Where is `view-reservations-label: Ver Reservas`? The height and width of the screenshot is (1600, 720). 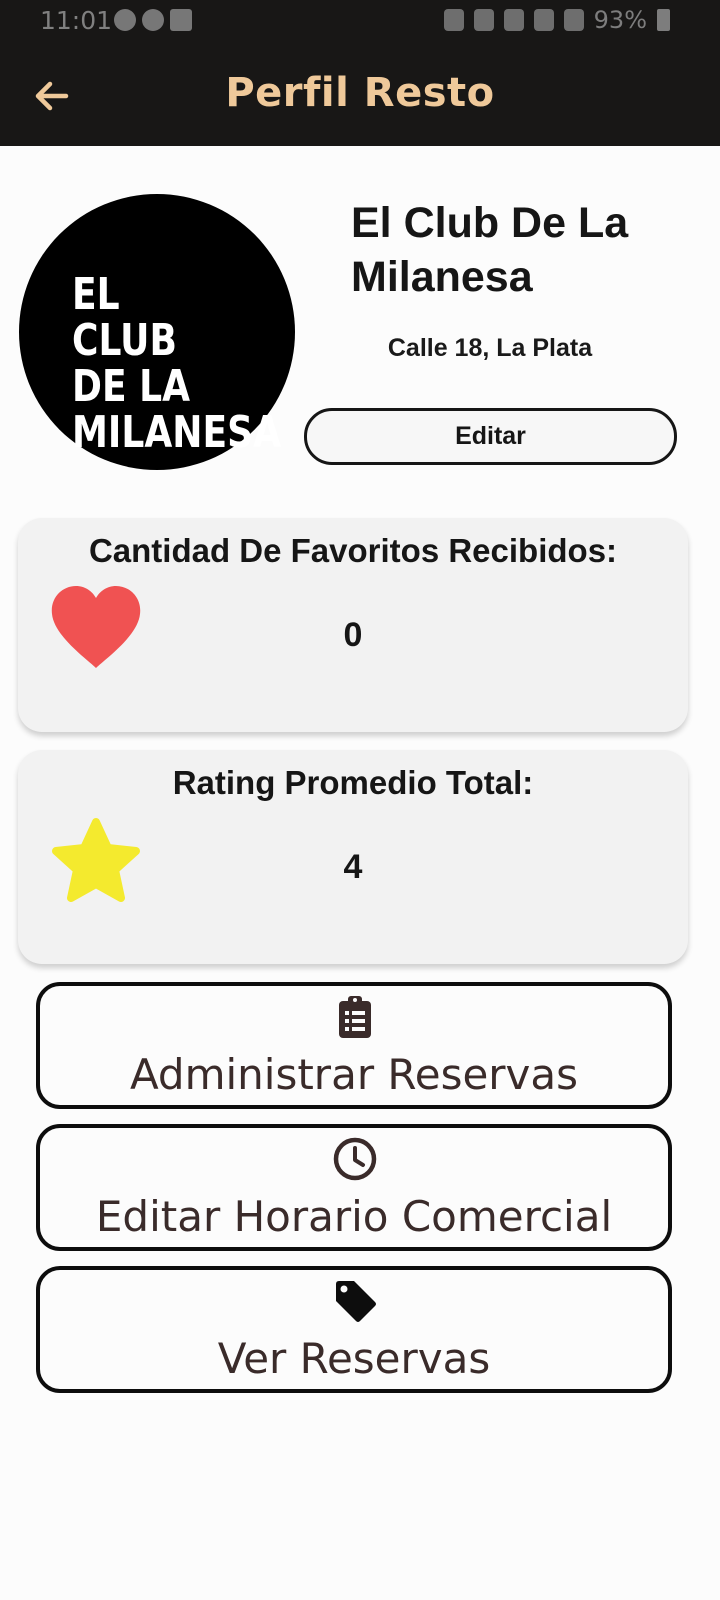
view-reservations-label: Ver Reservas is located at coordinates (354, 1358).